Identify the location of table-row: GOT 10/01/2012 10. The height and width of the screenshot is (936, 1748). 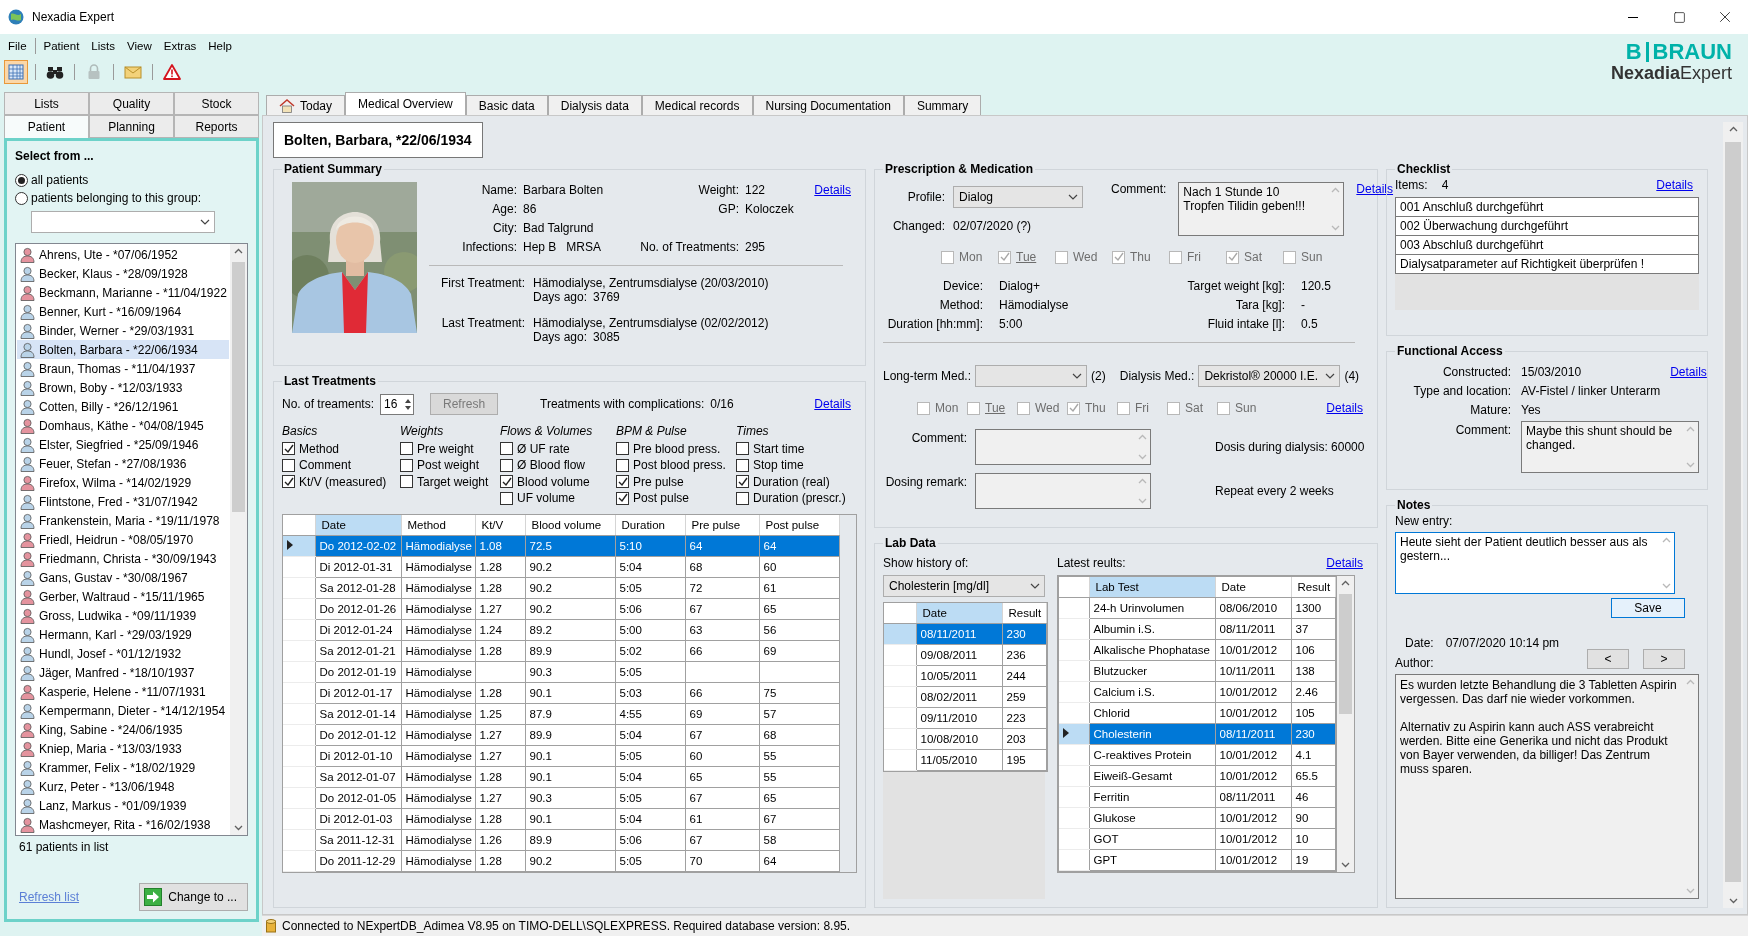
(1197, 838).